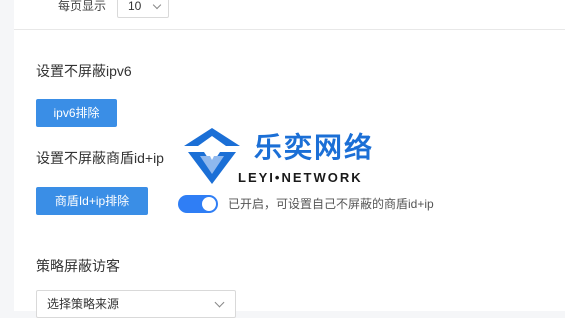 The height and width of the screenshot is (318, 565). Describe the element at coordinates (92, 201) in the screenshot. I see `shield-exclude-button: 商盾Id+ip排除` at that location.